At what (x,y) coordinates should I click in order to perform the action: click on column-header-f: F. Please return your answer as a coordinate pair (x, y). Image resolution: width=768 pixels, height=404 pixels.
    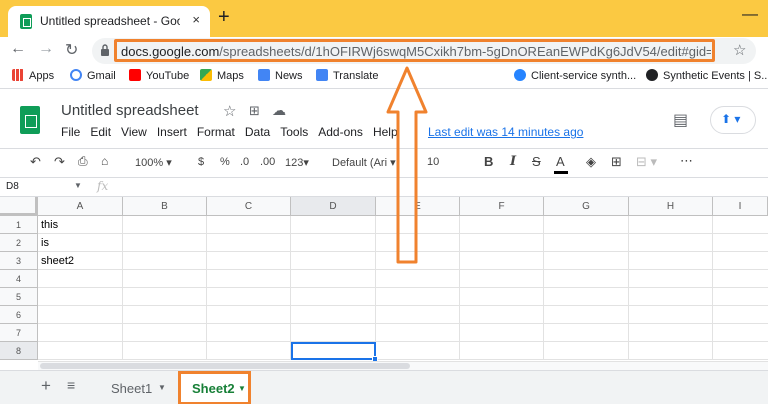
    Looking at the image, I should click on (502, 206).